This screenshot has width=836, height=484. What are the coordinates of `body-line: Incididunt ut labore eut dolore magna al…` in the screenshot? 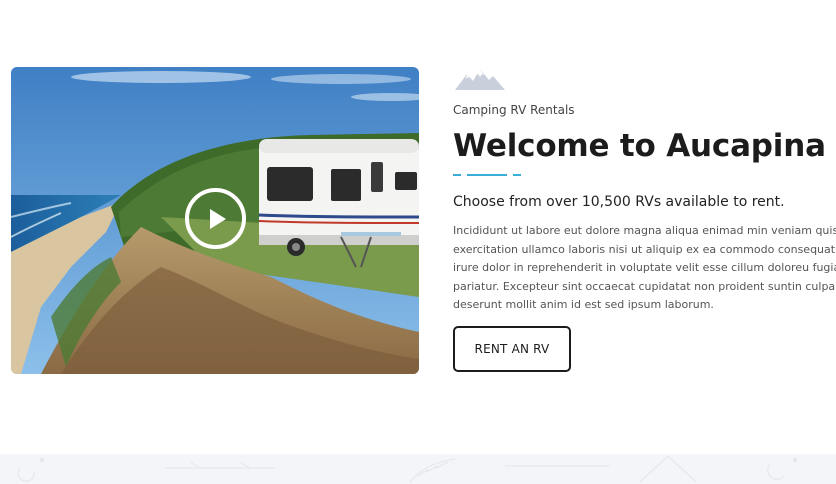 It's located at (644, 230).